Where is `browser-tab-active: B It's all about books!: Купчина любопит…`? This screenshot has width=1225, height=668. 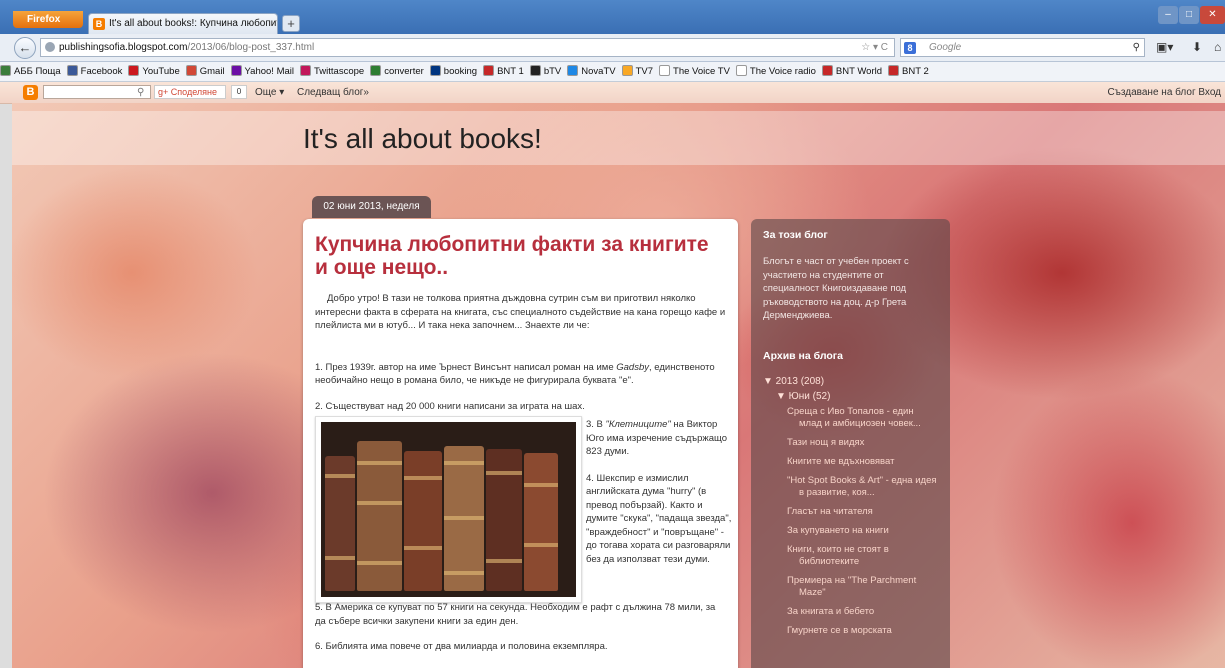
browser-tab-active: B It's all about books!: Купчина любопит… is located at coordinates (183, 23).